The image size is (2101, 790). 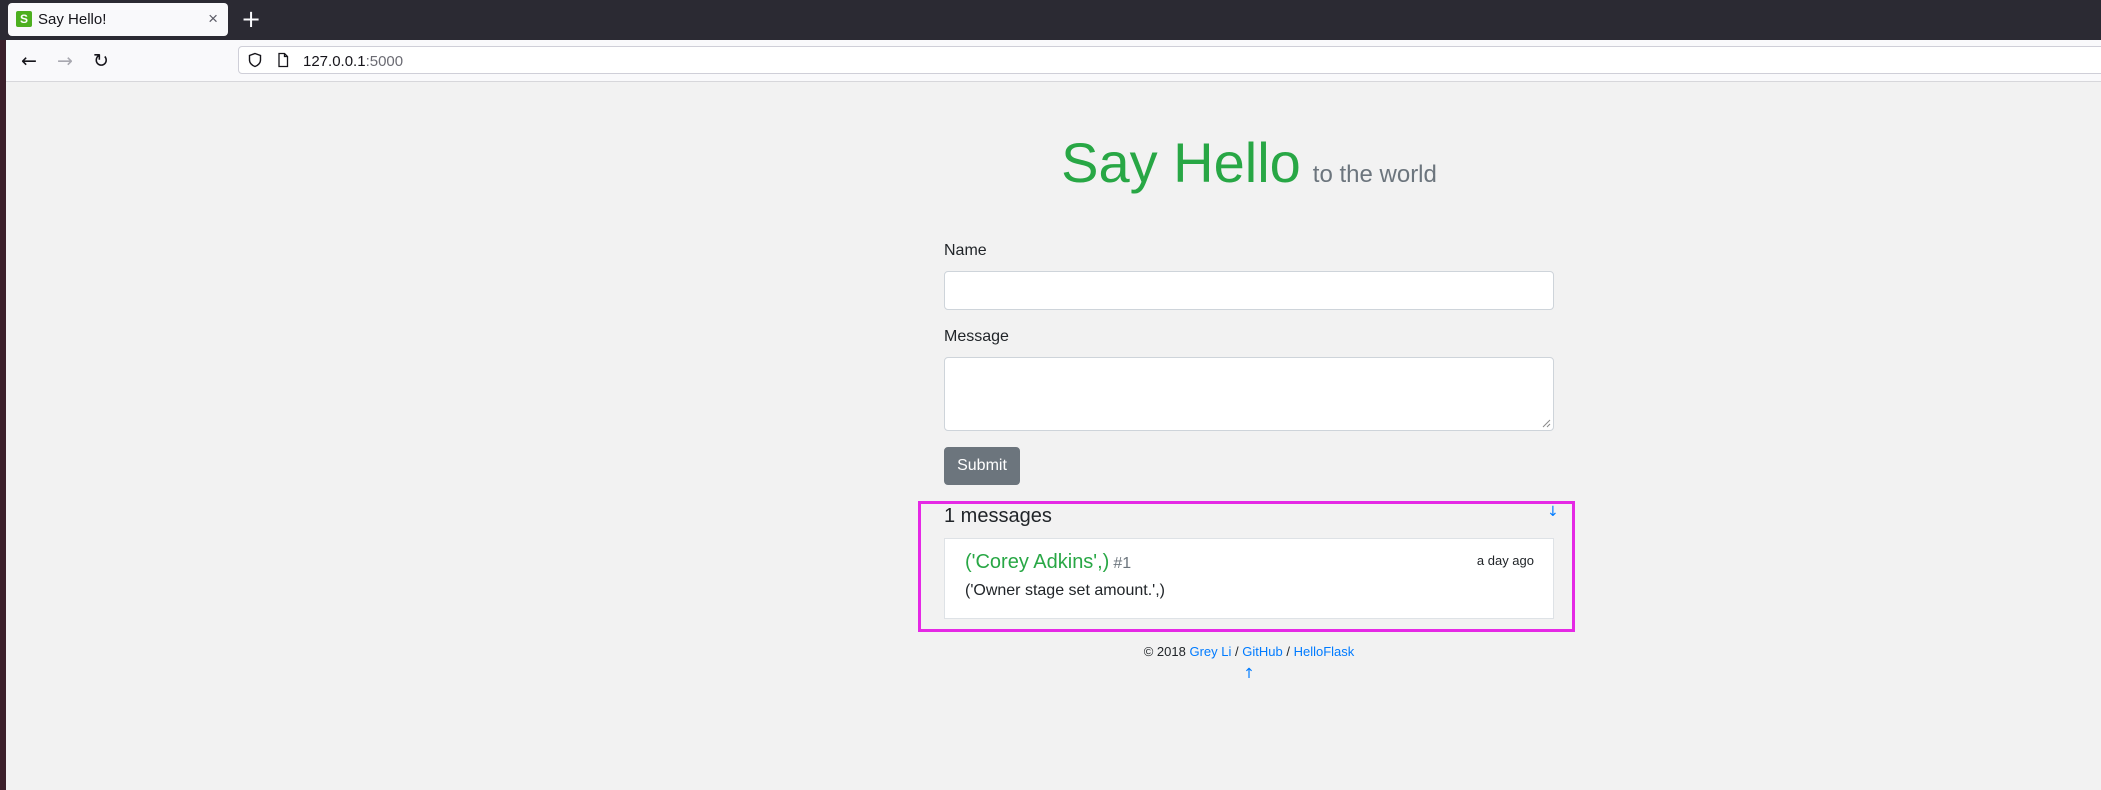 I want to click on message-author: ('Corey Adkins',) #1, so click(x=1048, y=562).